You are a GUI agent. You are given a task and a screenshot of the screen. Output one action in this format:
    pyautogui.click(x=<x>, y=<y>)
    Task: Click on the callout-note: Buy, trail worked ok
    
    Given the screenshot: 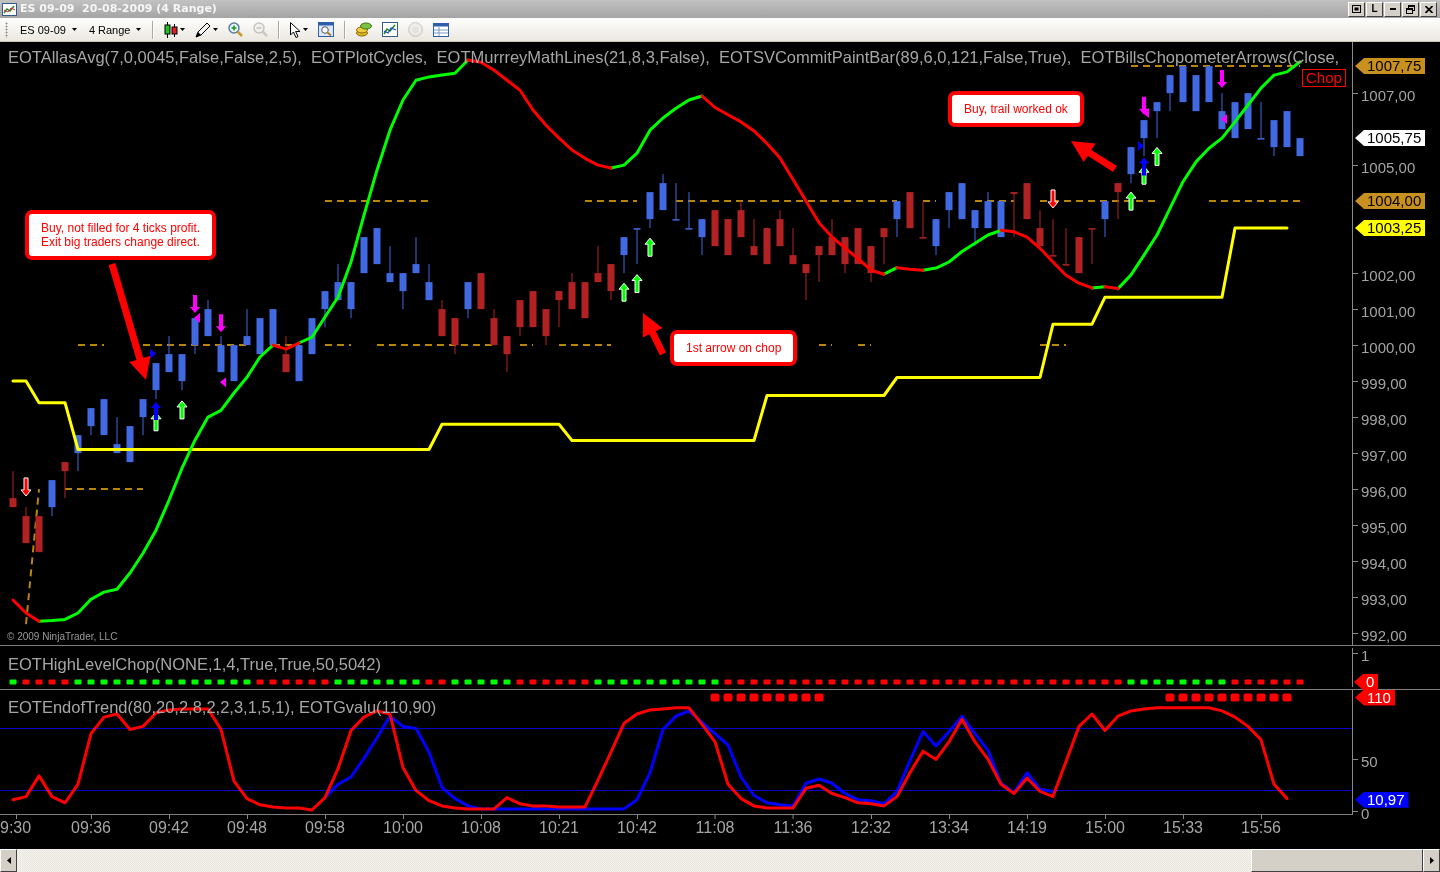 What is the action you would take?
    pyautogui.click(x=1016, y=109)
    